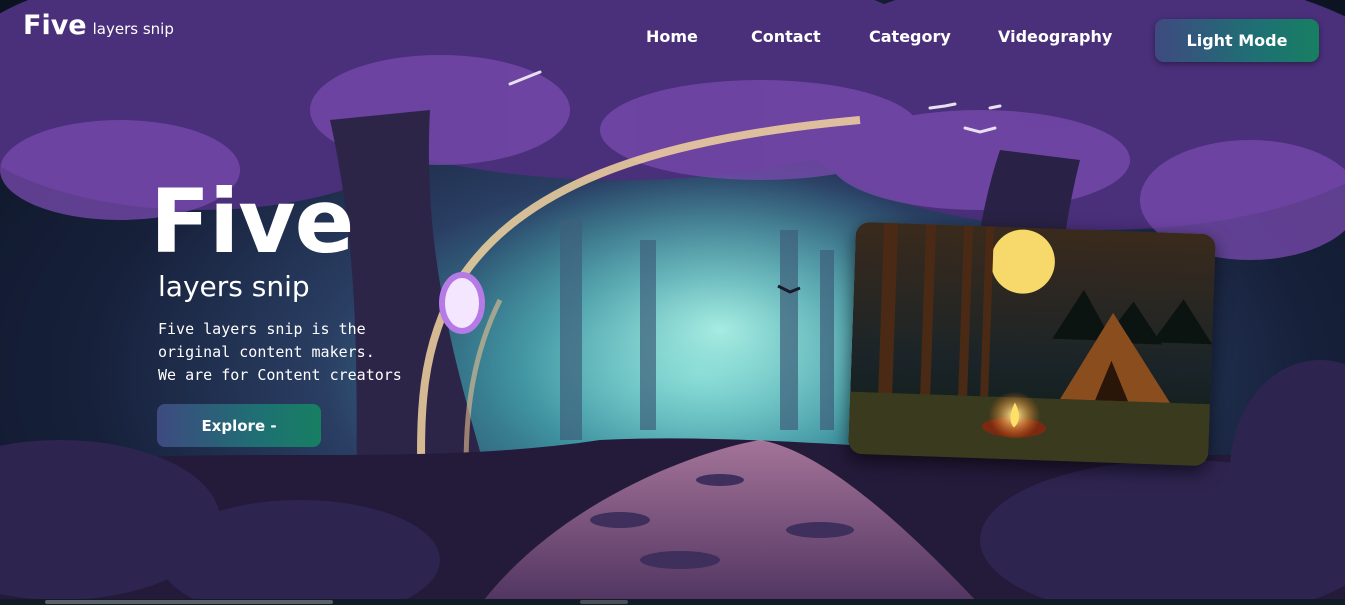  Describe the element at coordinates (910, 36) in the screenshot. I see `nav-link-category: Category` at that location.